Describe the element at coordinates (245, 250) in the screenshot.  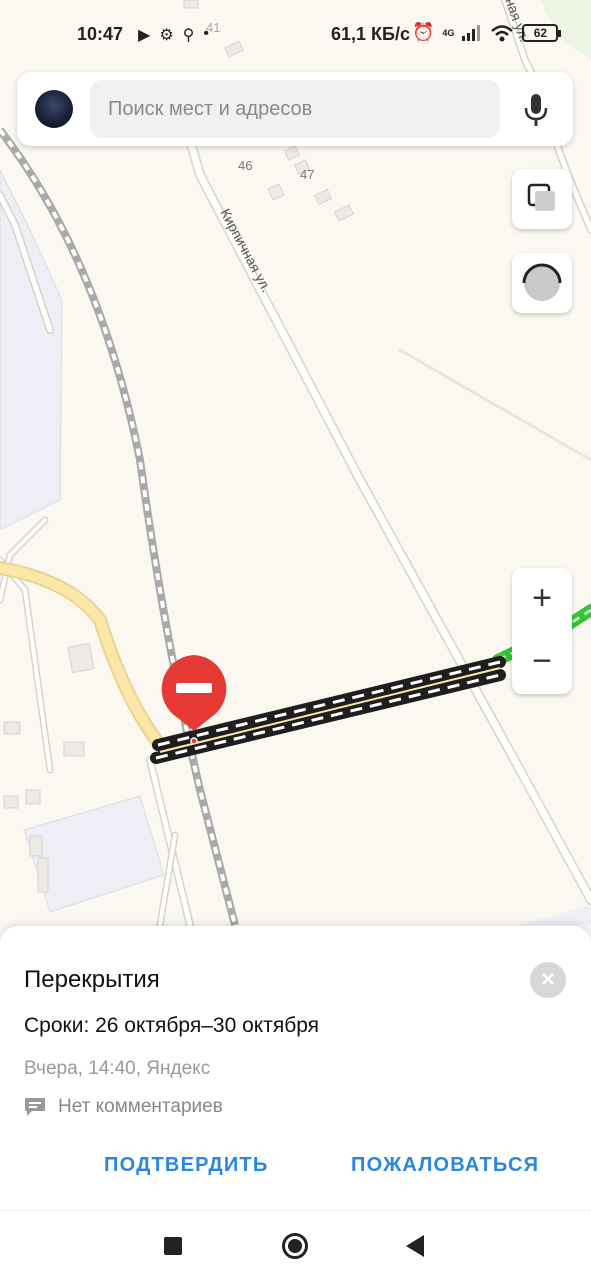
I see `street-label: Кирпичная ул.` at that location.